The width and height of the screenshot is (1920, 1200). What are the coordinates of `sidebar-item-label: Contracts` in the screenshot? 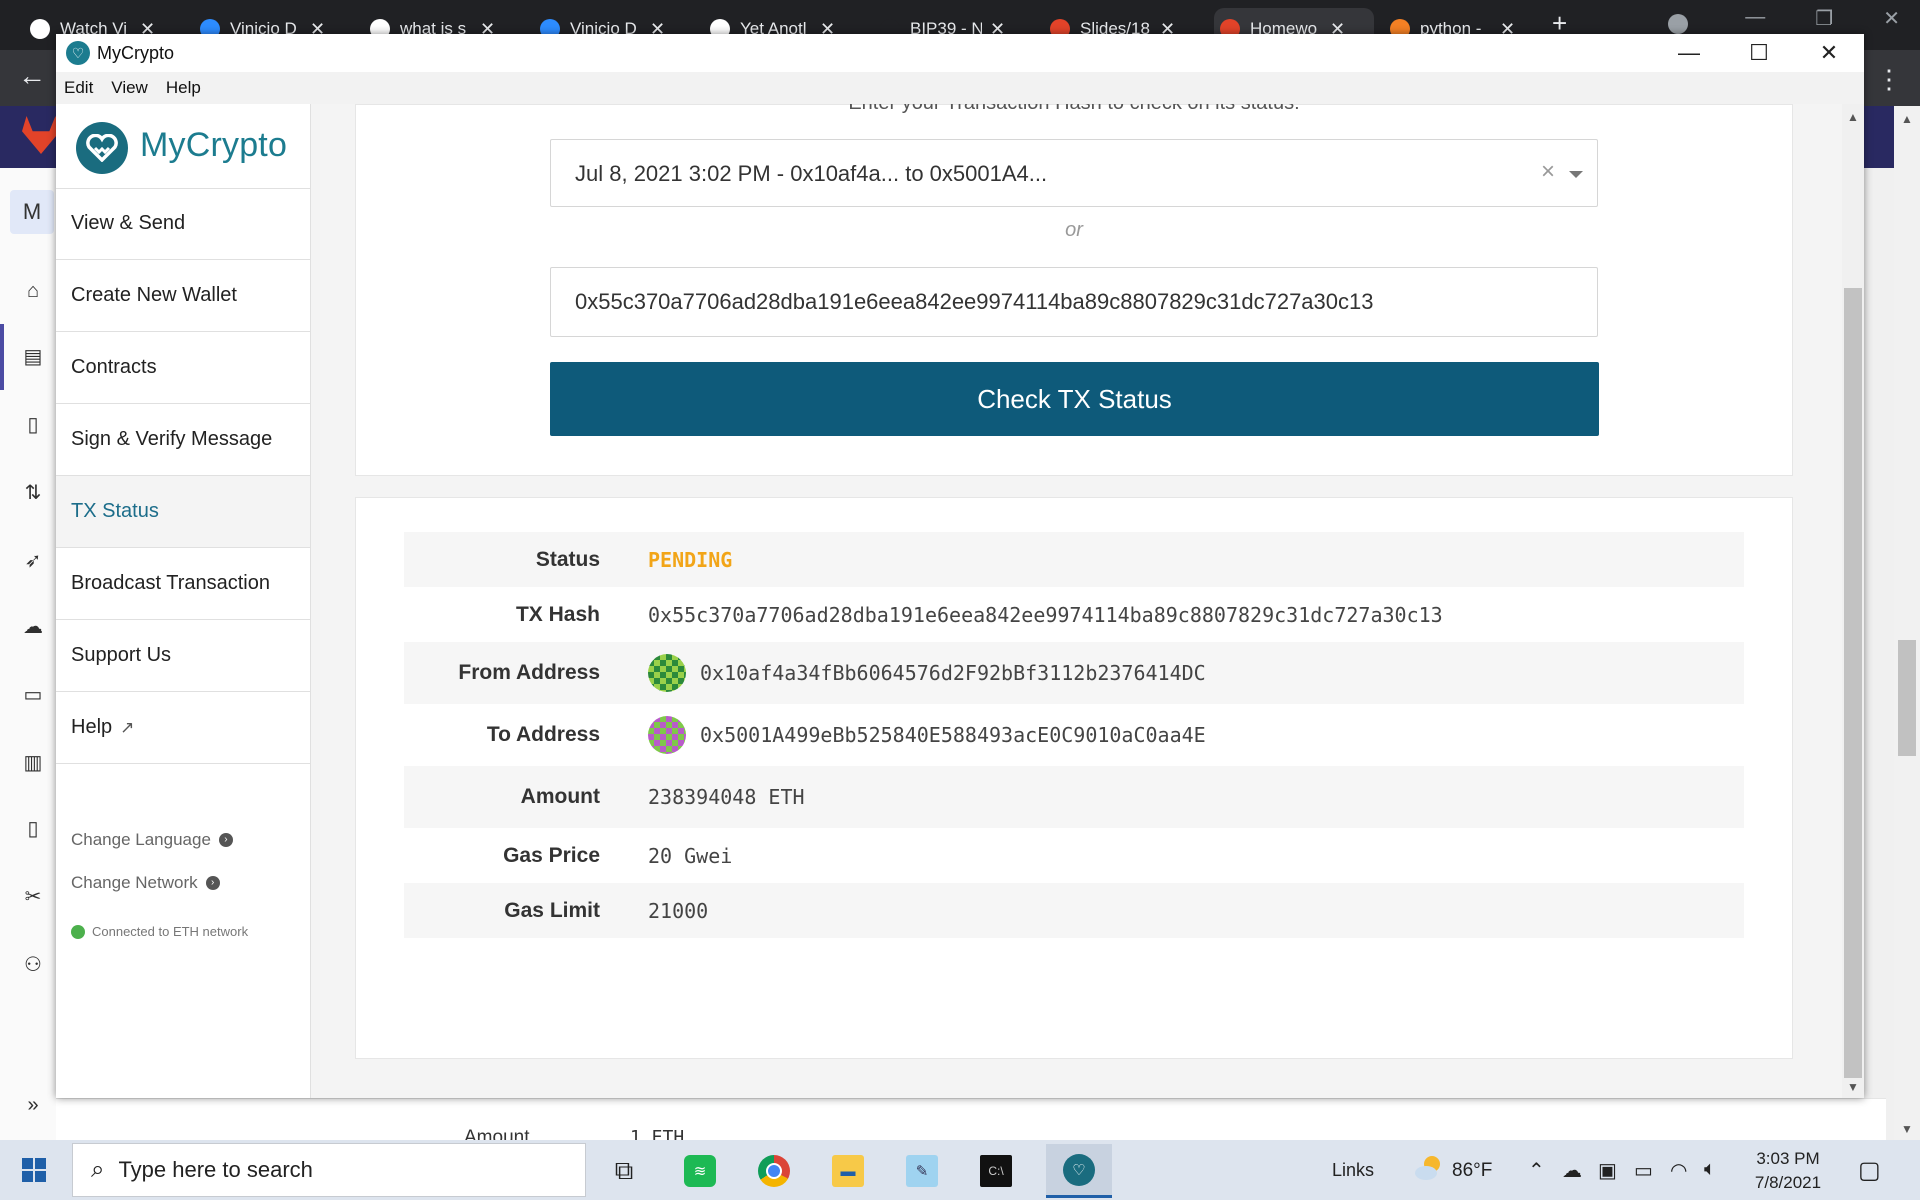 It's located at (114, 367).